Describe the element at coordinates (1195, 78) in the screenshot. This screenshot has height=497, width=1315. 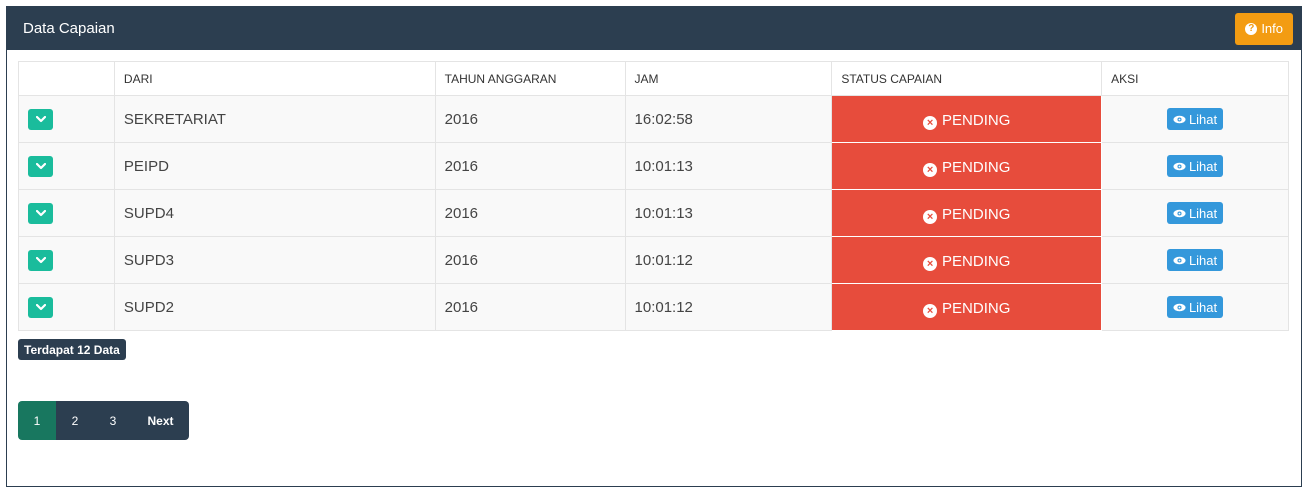
I see `column-header-aksi: AKSI` at that location.